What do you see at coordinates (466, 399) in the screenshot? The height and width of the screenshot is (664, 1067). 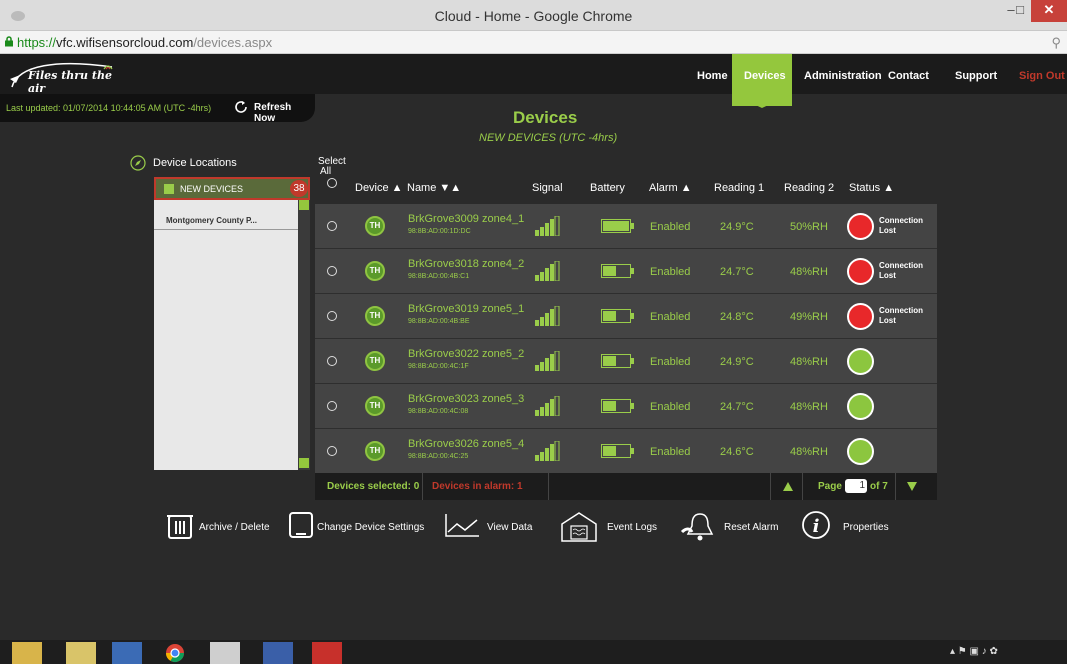 I see `device-name-link: BrkGrove3023 zone5_3` at bounding box center [466, 399].